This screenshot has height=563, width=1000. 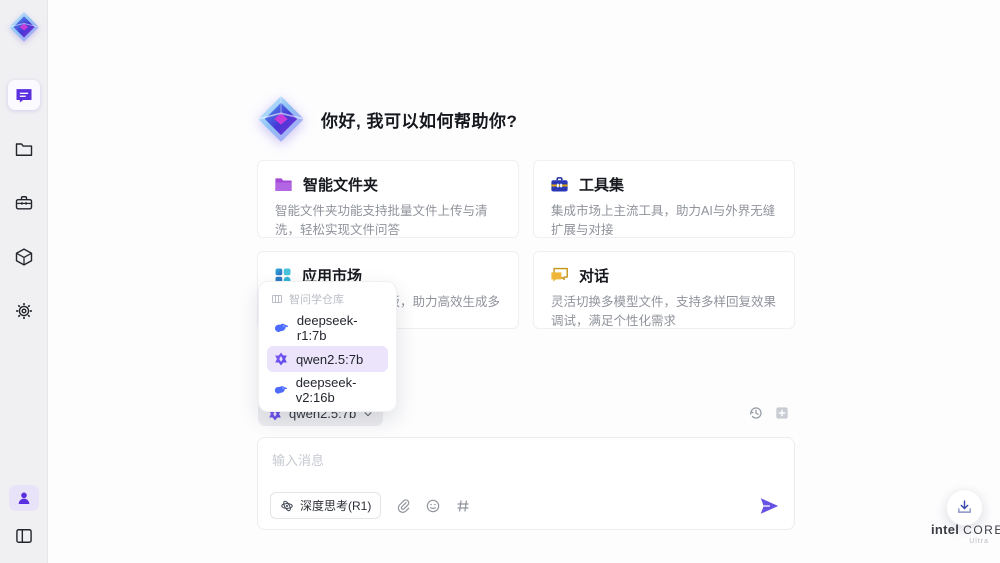 What do you see at coordinates (664, 290) in the screenshot?
I see `card-conversation: 对话 灵活切换多模型文件，支持多样回复效果调试，满足个性化需求` at bounding box center [664, 290].